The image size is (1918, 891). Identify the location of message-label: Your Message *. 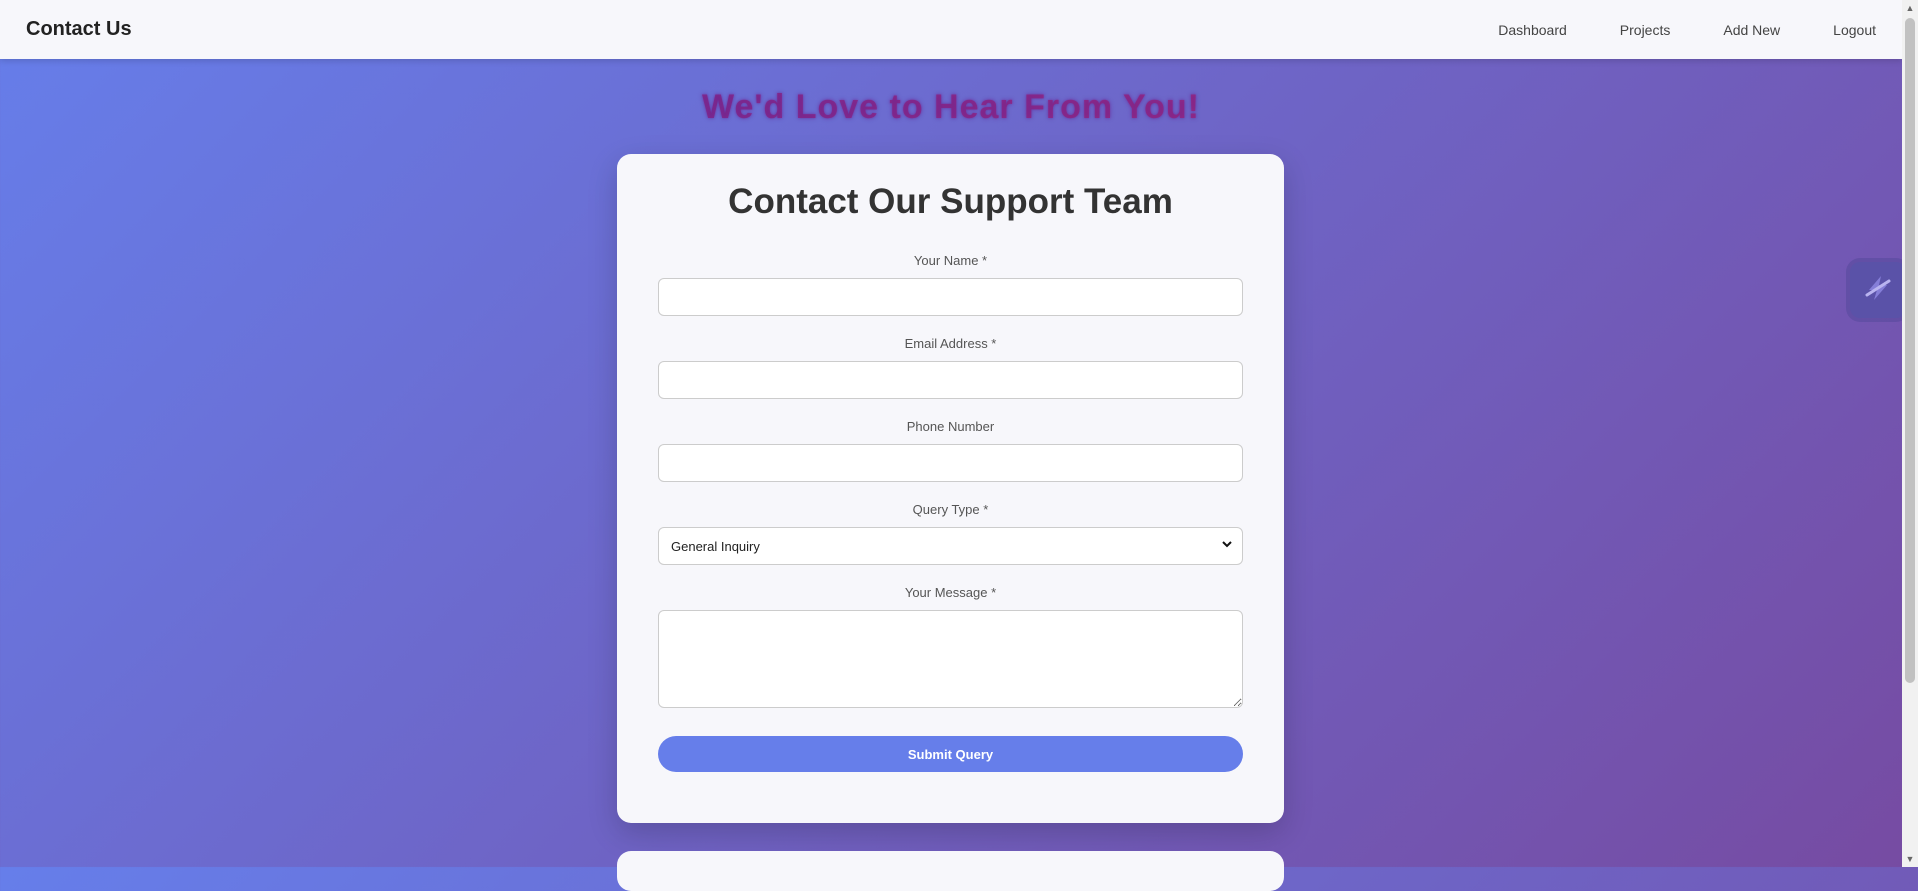
(950, 592).